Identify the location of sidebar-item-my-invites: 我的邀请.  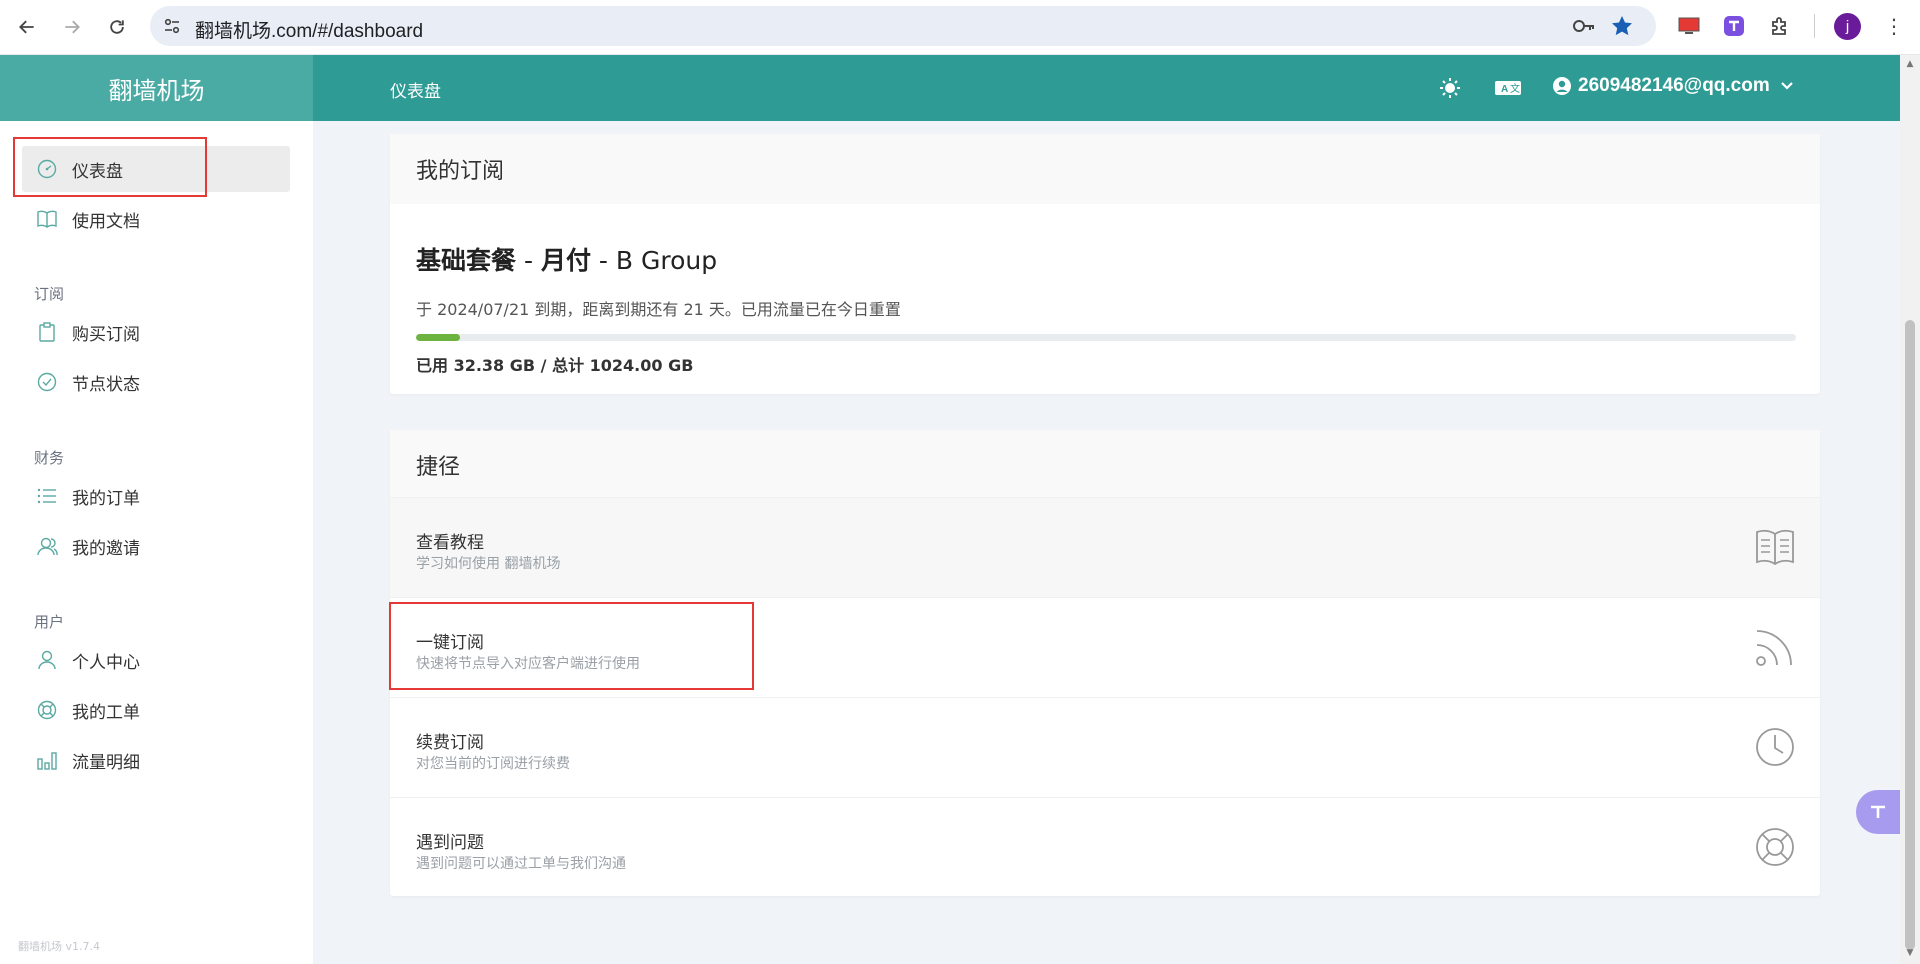
(156, 546).